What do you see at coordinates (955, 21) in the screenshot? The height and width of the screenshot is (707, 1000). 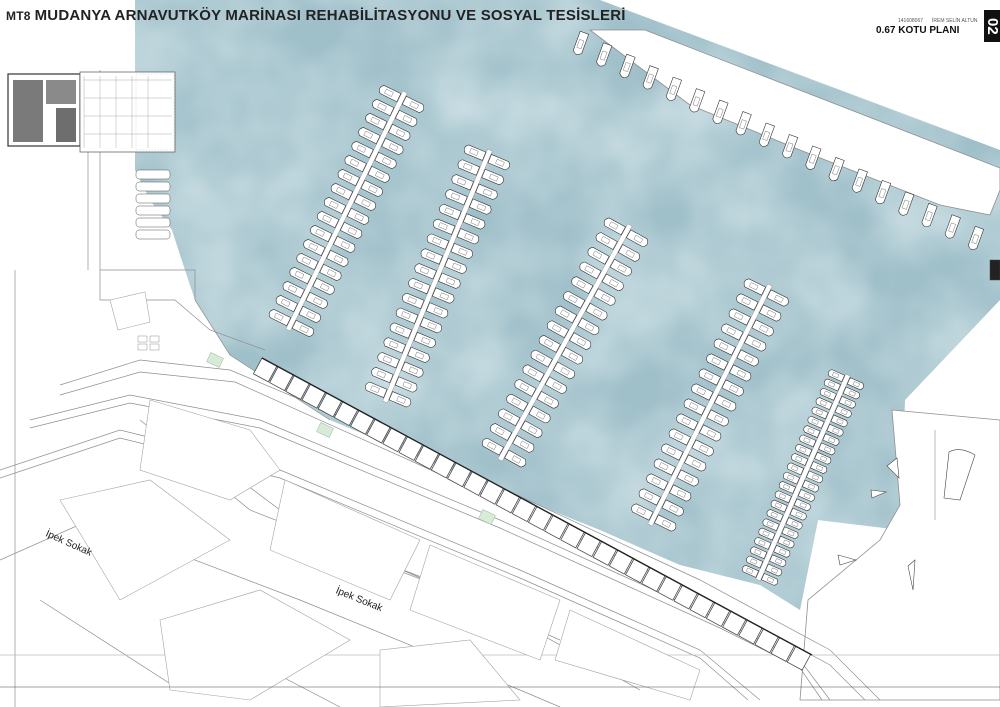 I see `student-name: İREM SELİN ALTUN` at bounding box center [955, 21].